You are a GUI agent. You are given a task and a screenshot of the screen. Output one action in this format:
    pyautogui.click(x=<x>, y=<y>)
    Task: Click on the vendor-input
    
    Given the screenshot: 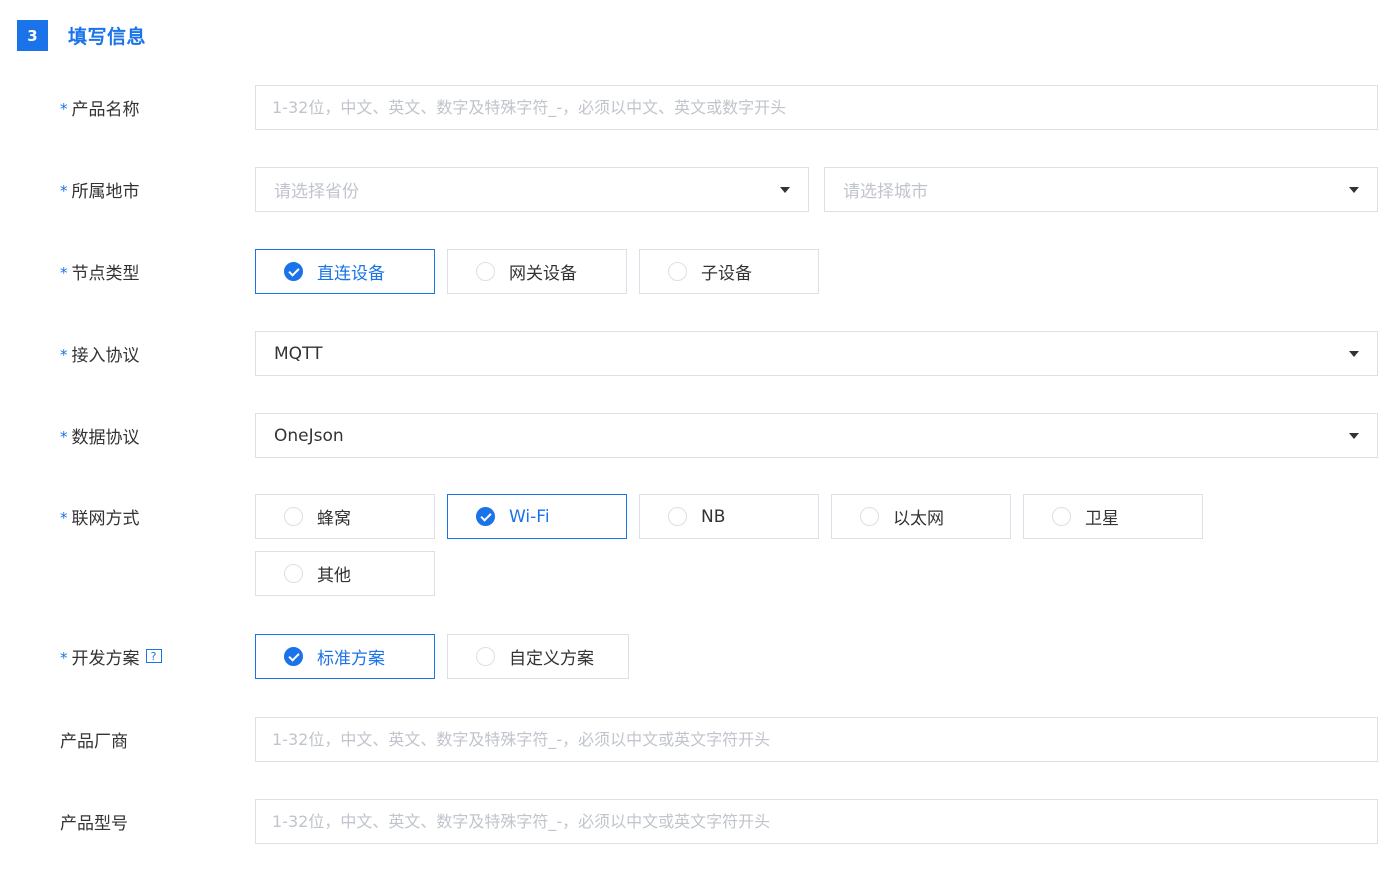 What is the action you would take?
    pyautogui.click(x=816, y=739)
    